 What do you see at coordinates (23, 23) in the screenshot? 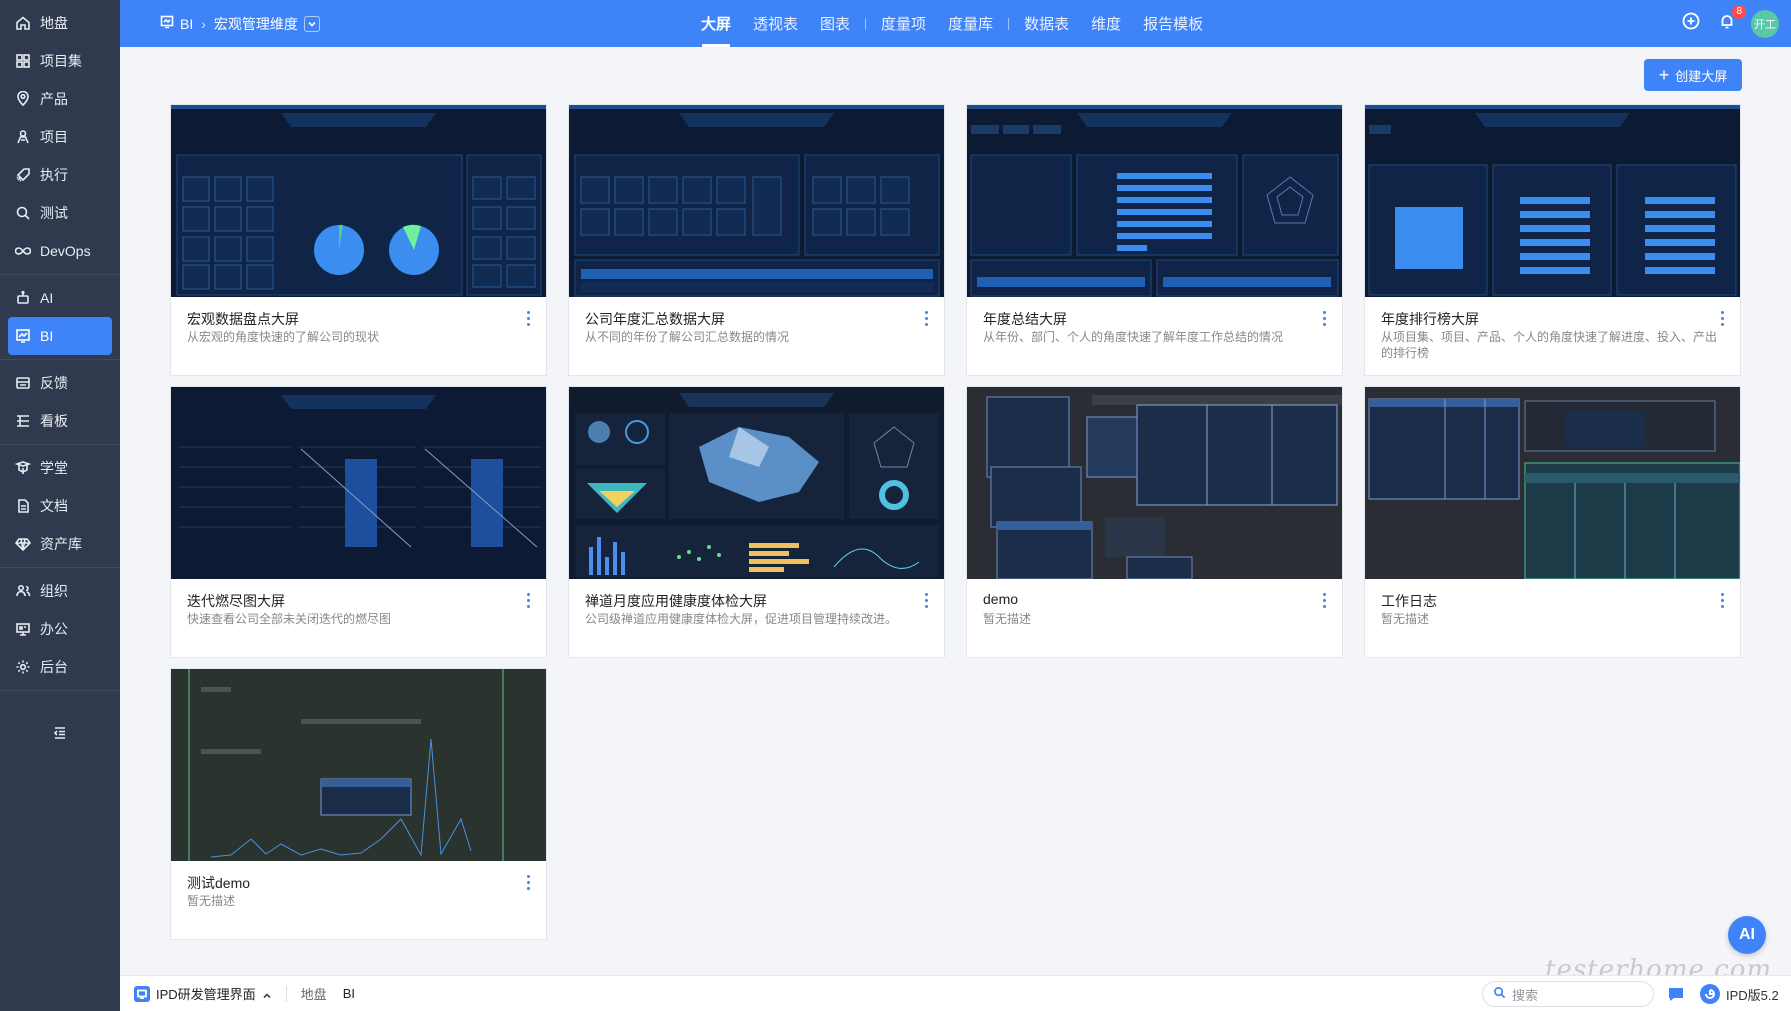
I see `home-icon` at bounding box center [23, 23].